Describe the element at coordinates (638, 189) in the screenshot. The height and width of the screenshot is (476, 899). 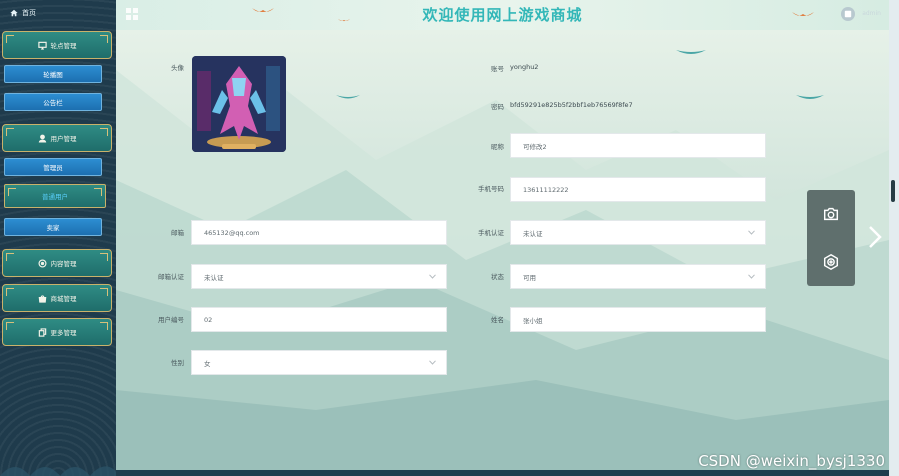
I see `phone-input: 13611112222` at that location.